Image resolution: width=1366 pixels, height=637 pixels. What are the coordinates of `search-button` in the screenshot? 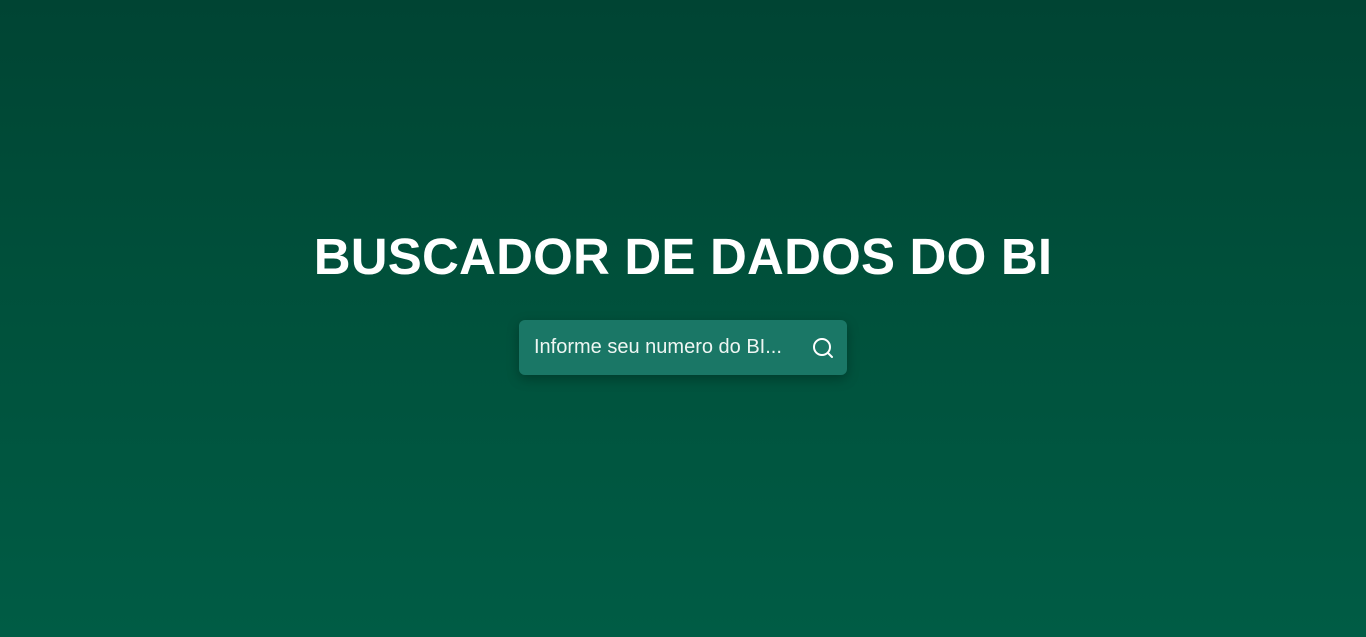 It's located at (823, 347).